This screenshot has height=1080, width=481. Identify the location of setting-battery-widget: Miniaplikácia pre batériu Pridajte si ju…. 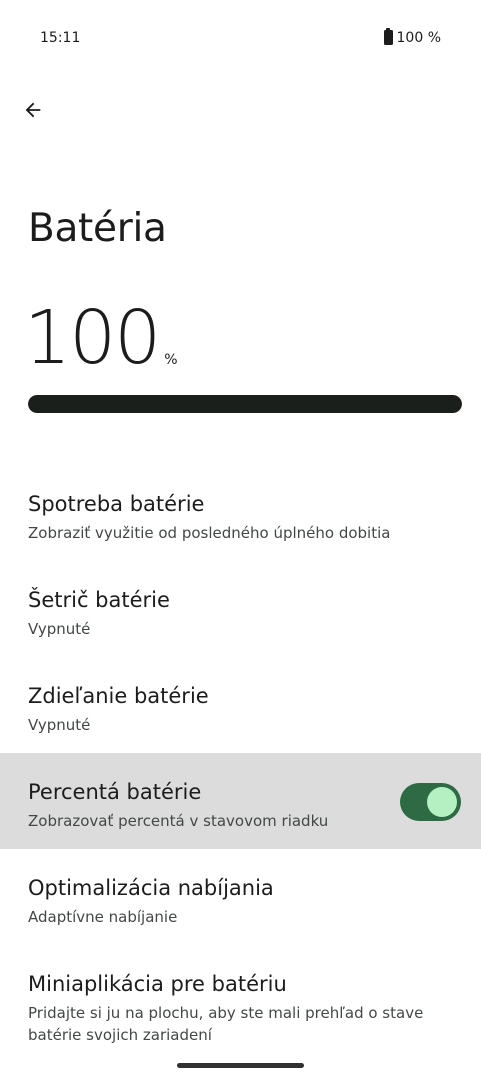
(240, 1000).